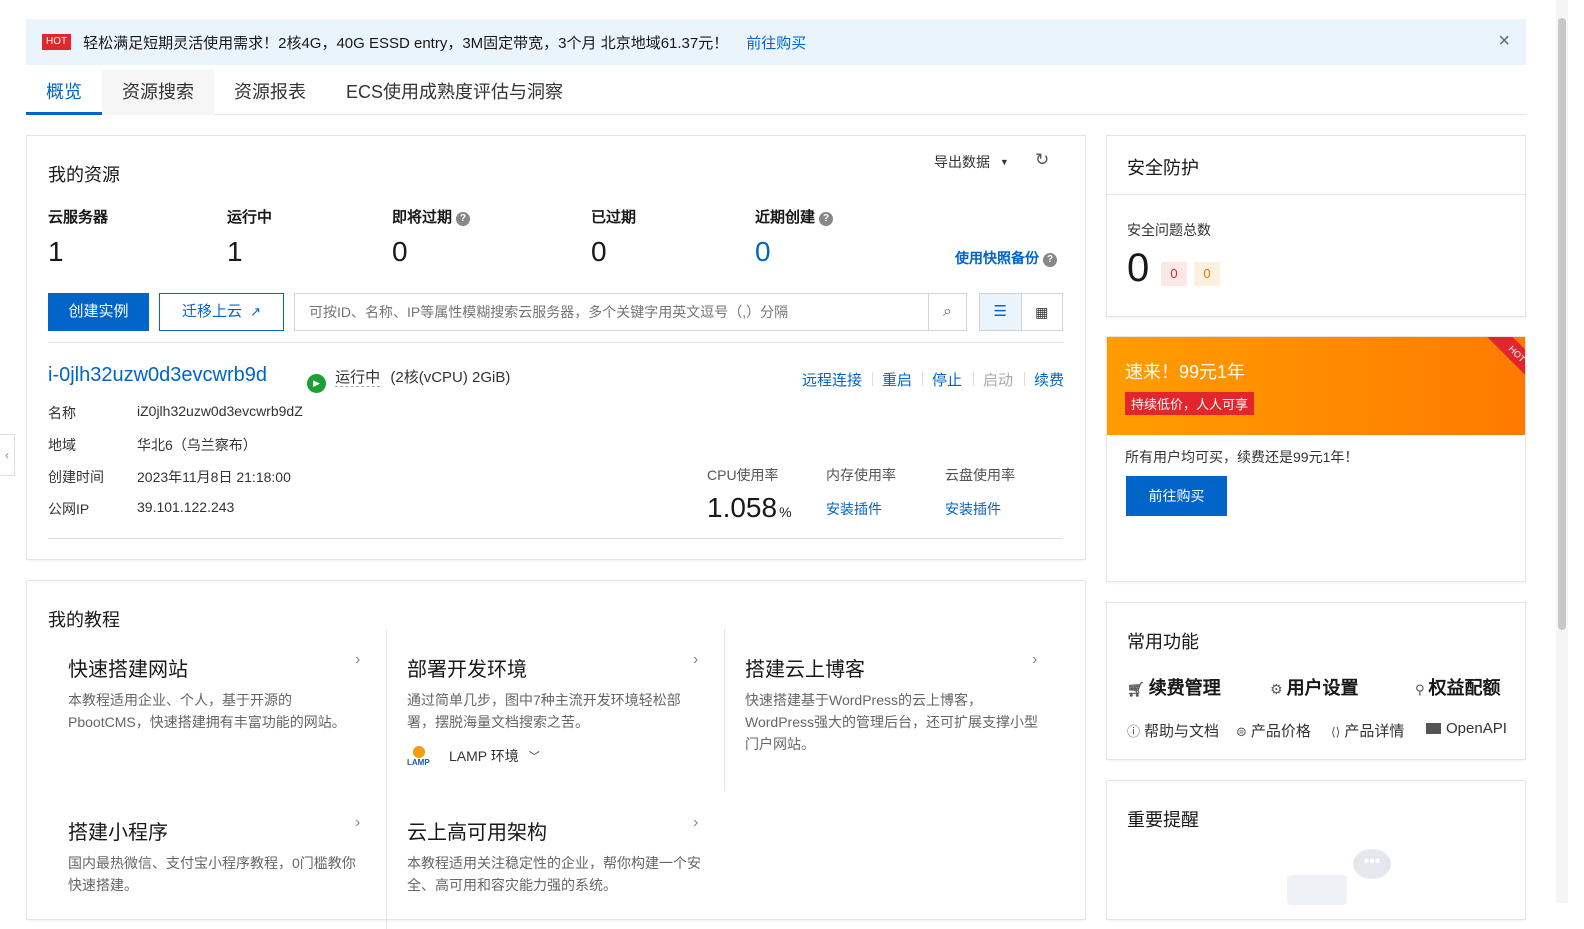  What do you see at coordinates (1136, 689) in the screenshot?
I see `cart-icon: 🛒︎` at bounding box center [1136, 689].